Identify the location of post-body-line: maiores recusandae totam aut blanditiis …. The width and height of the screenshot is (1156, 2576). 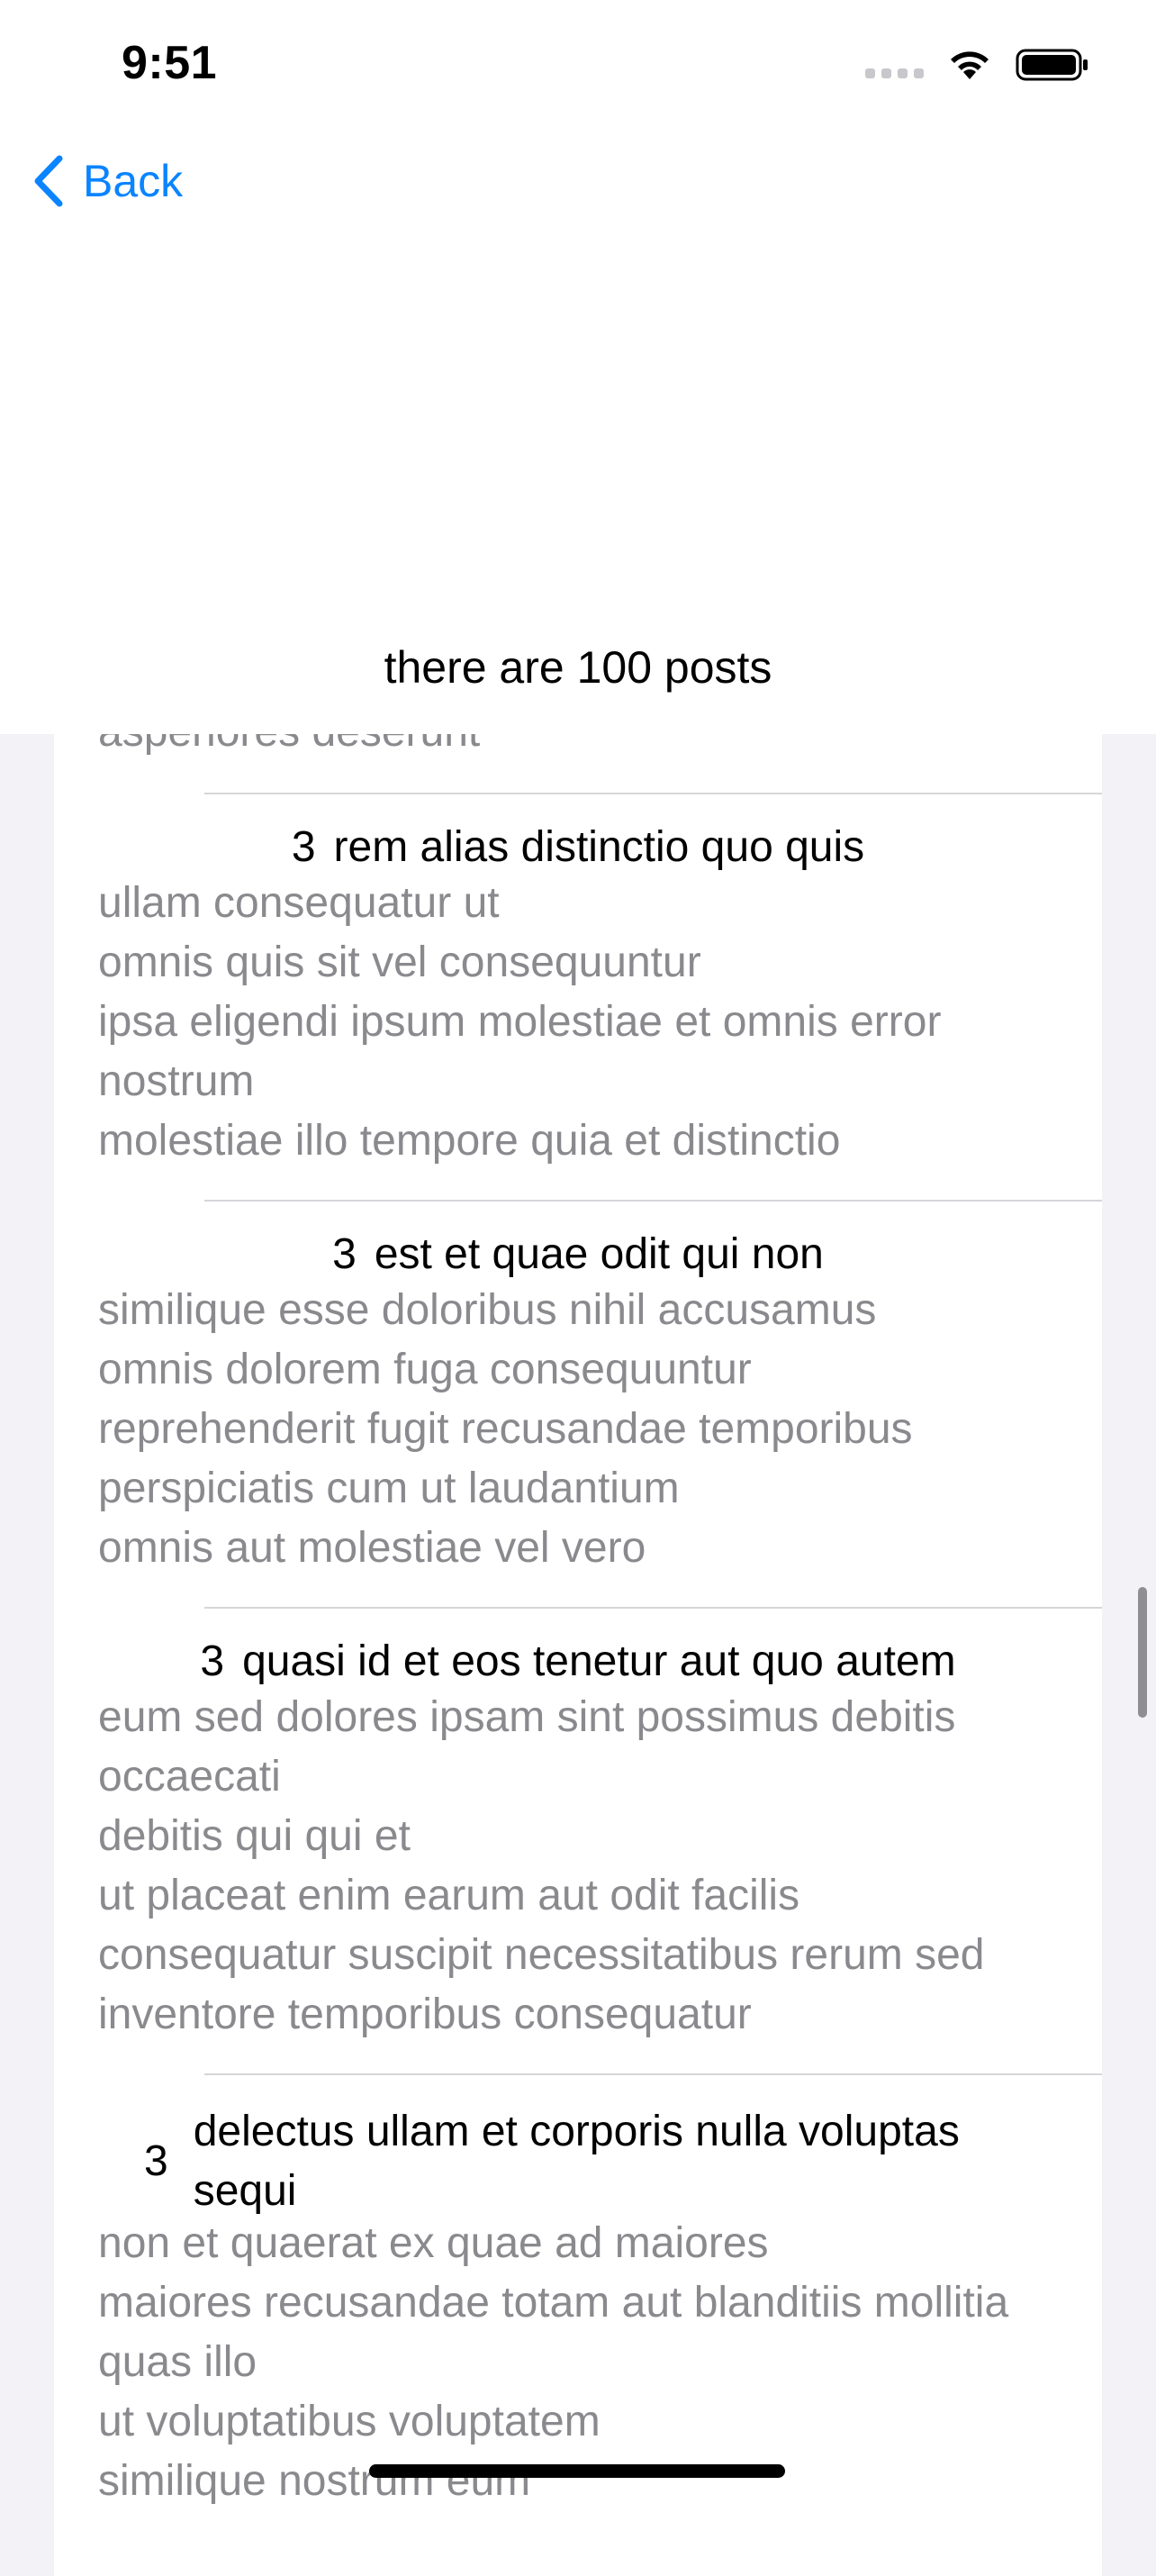
(553, 2303).